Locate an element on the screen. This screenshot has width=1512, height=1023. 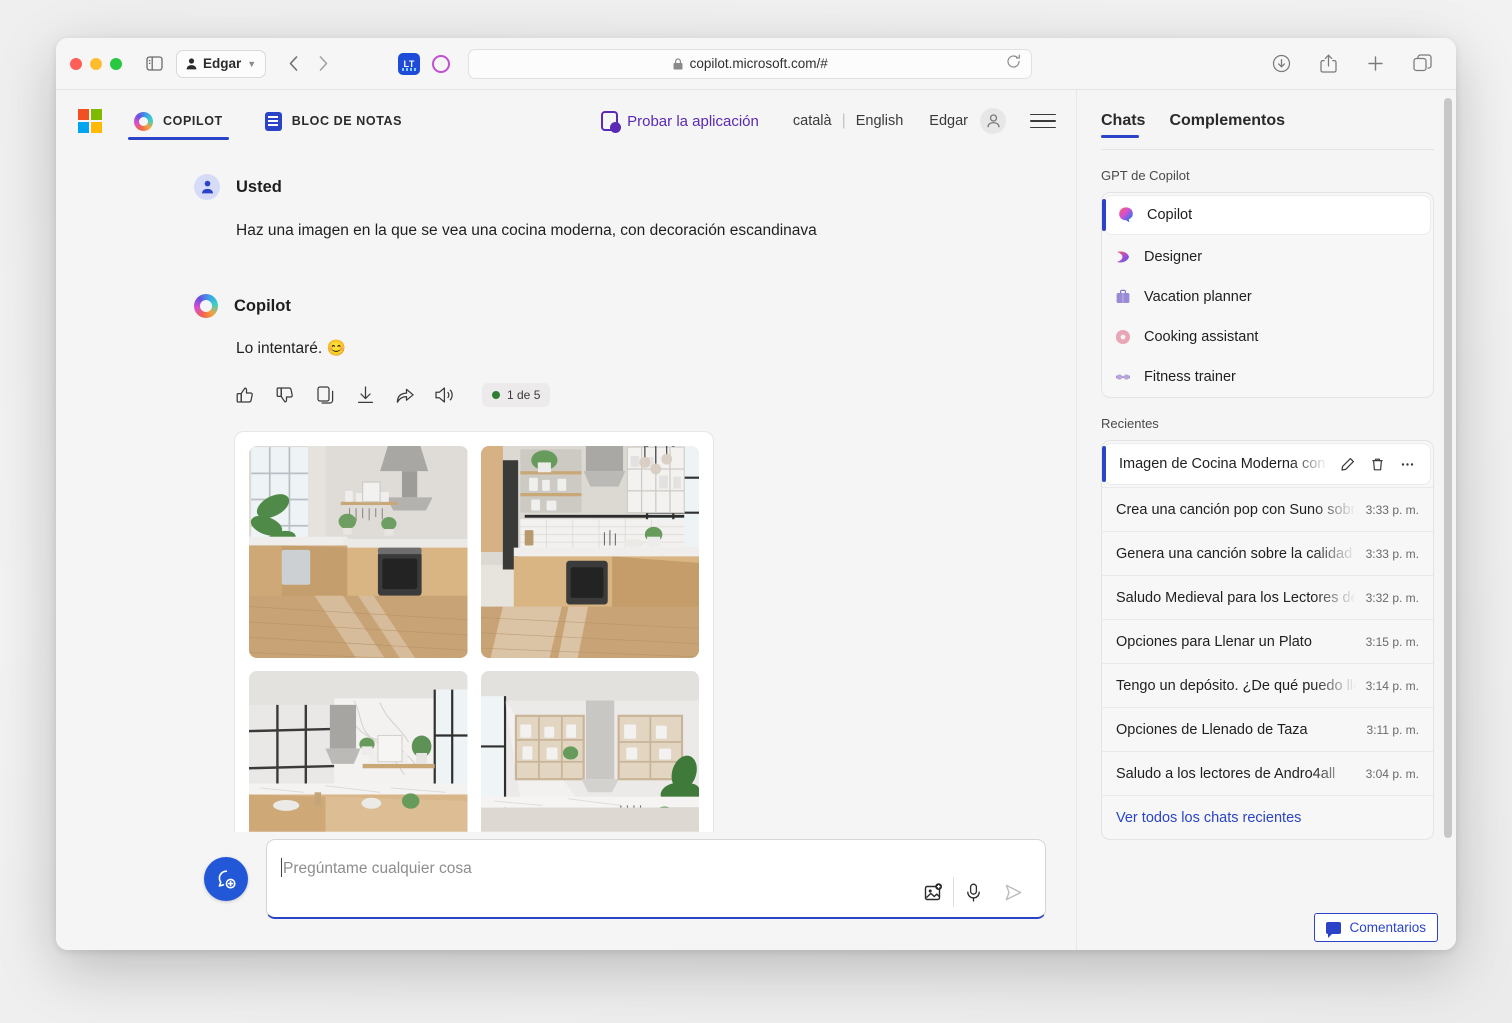
navigation-arrows is located at coordinates (308, 64).